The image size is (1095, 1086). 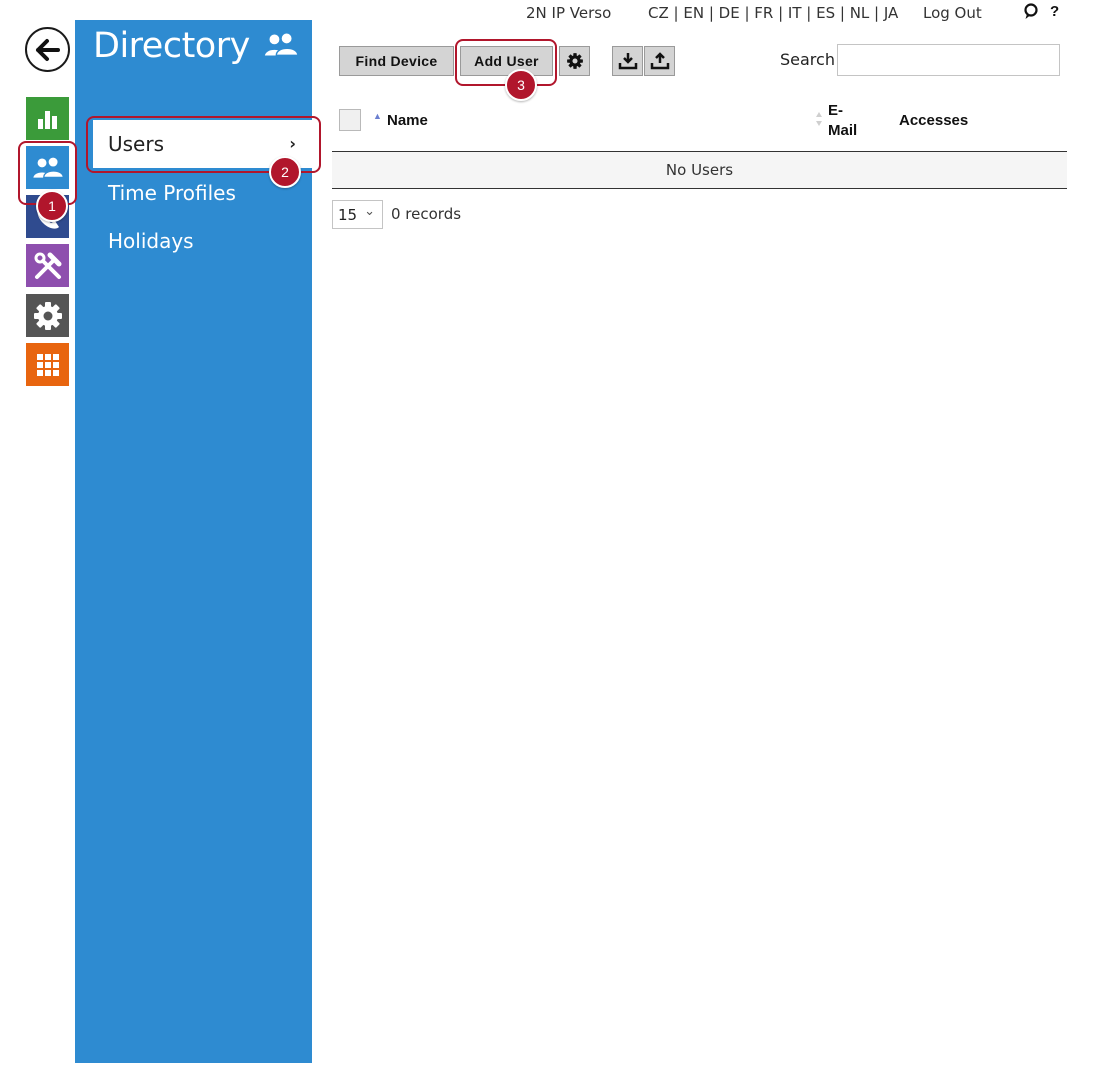 I want to click on lang-it: IT, so click(x=795, y=13).